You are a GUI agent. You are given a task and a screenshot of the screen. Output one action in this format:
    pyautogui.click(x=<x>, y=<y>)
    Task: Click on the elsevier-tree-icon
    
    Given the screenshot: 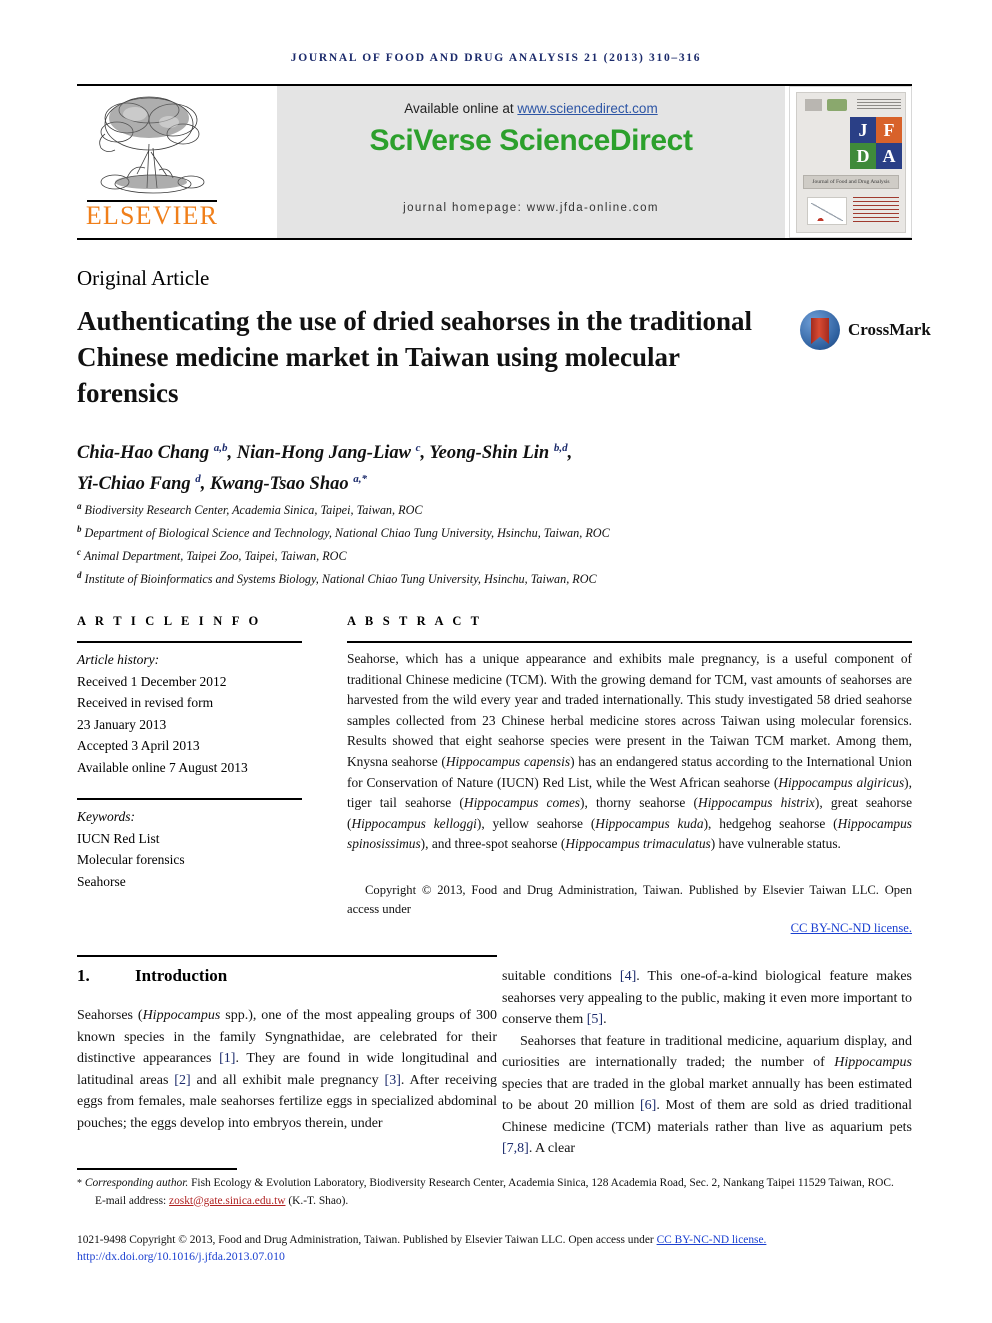 What is the action you would take?
    pyautogui.click(x=152, y=145)
    